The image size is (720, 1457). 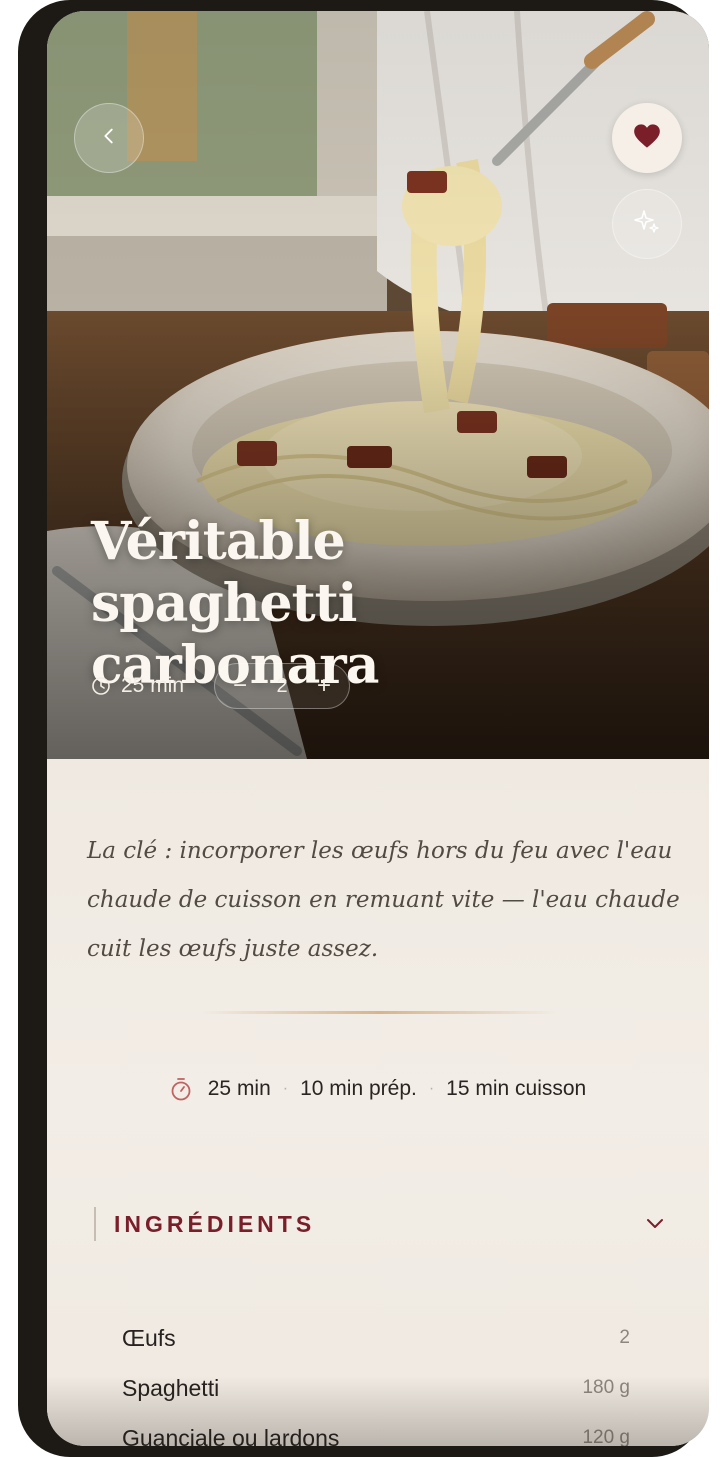 What do you see at coordinates (358, 1088) in the screenshot?
I see `time-prep: 10 min prép.` at bounding box center [358, 1088].